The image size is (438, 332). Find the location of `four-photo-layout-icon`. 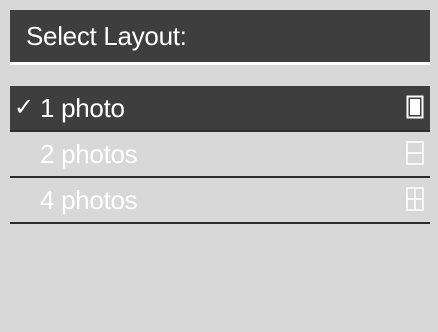

four-photo-layout-icon is located at coordinates (415, 199).